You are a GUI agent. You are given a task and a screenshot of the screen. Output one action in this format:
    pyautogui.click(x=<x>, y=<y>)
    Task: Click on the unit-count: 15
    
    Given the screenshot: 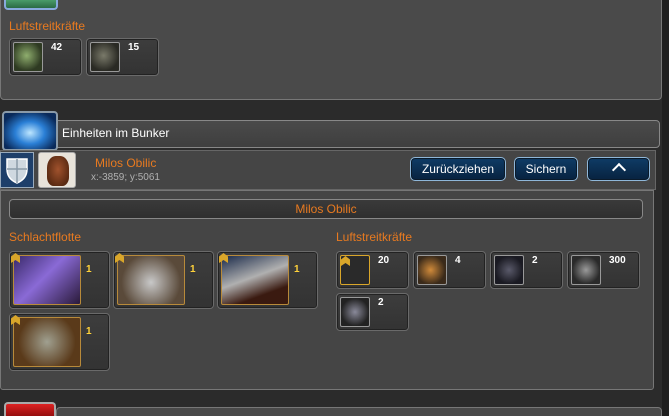 What is the action you would take?
    pyautogui.click(x=134, y=47)
    